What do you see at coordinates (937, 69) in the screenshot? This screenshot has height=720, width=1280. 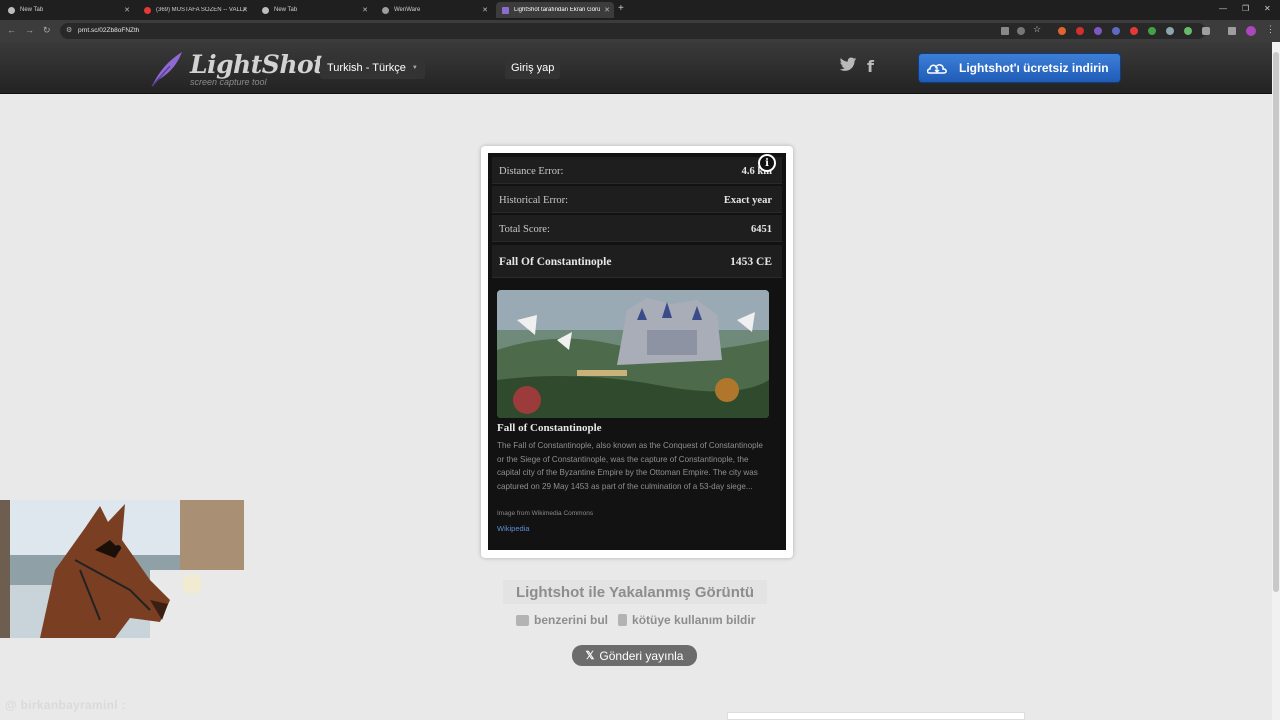 I see `cloud-download-icon` at bounding box center [937, 69].